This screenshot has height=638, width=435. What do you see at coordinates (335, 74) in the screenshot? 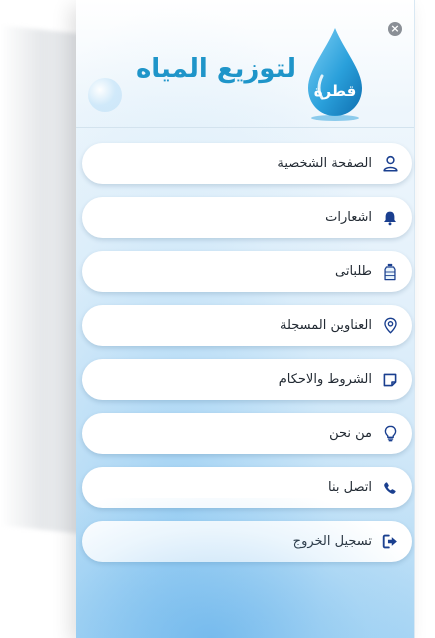
I see `water-drop-logo-icon: قطرة` at bounding box center [335, 74].